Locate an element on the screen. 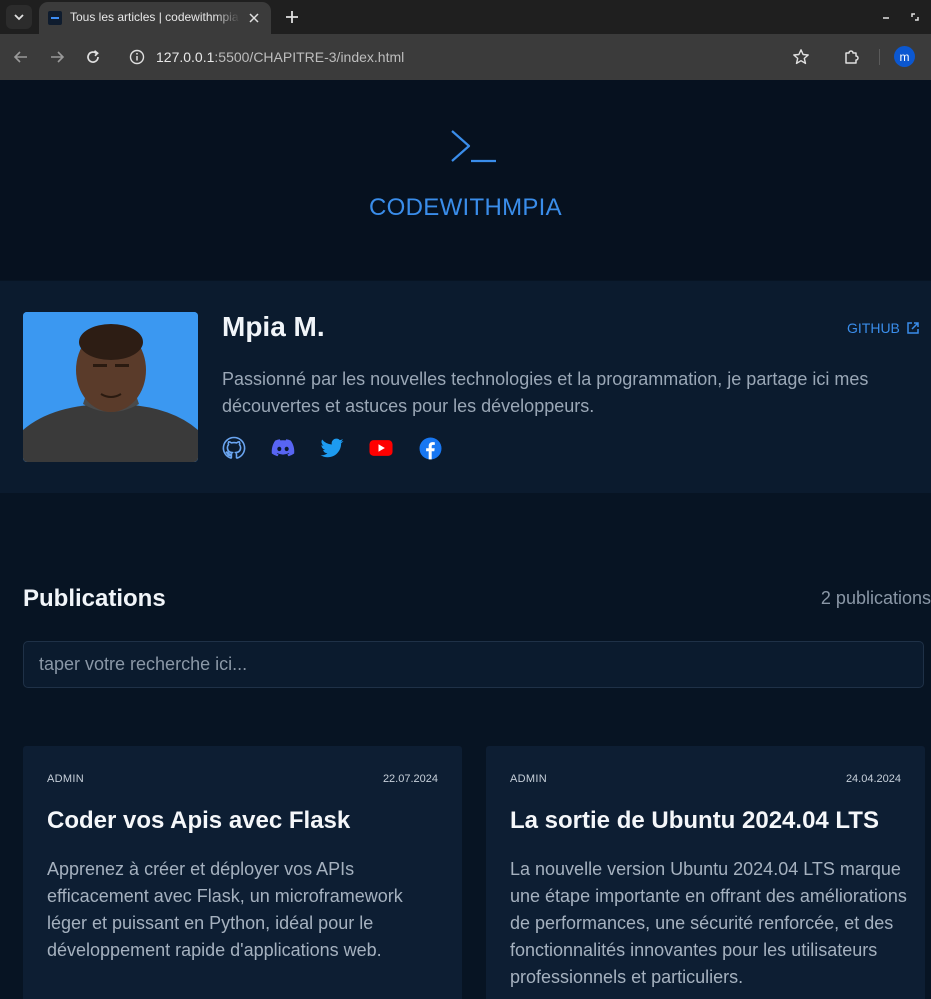  youtube-social-link is located at coordinates (381, 448).